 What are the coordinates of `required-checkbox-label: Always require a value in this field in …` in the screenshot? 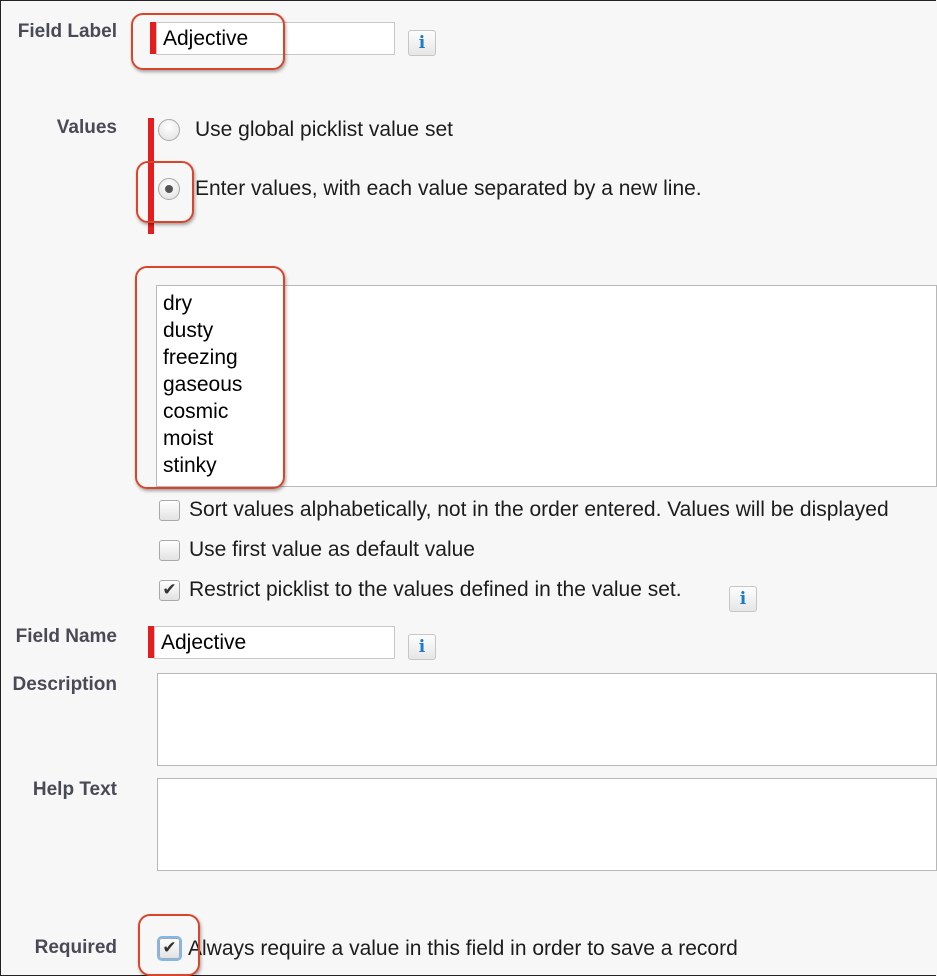 It's located at (463, 948).